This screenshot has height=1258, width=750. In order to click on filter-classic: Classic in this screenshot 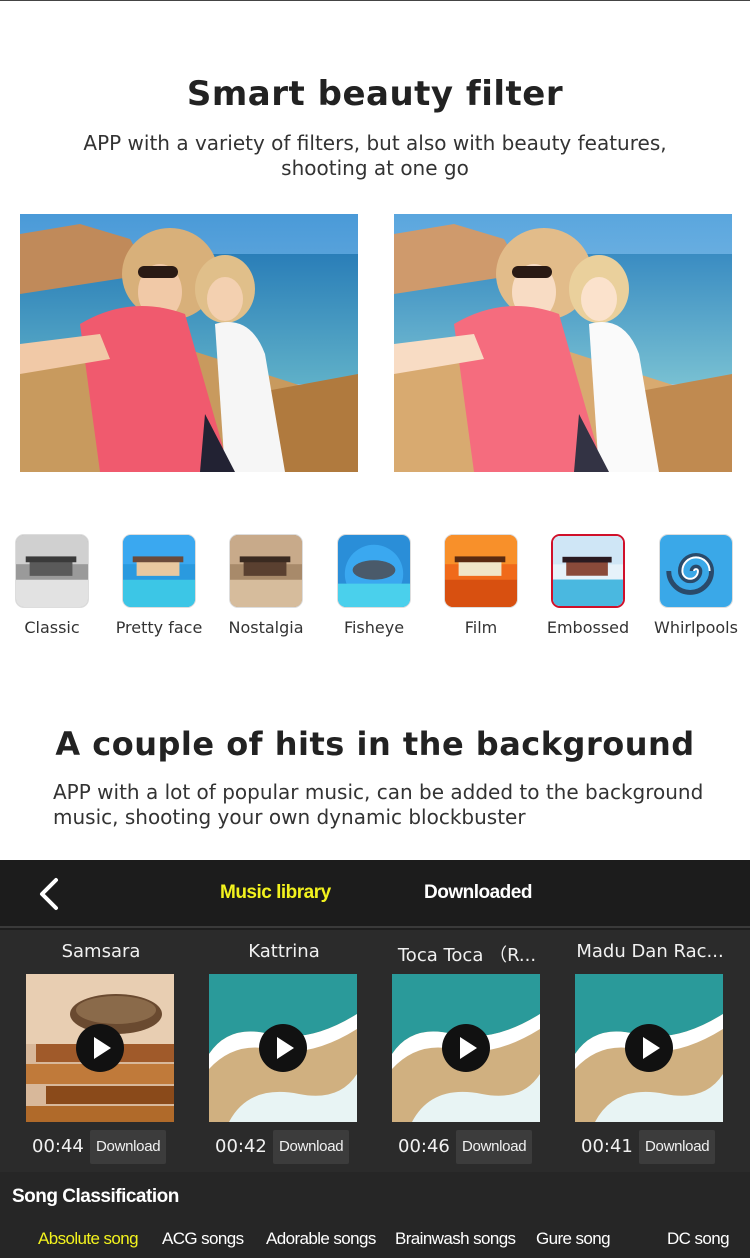, I will do `click(53, 585)`.